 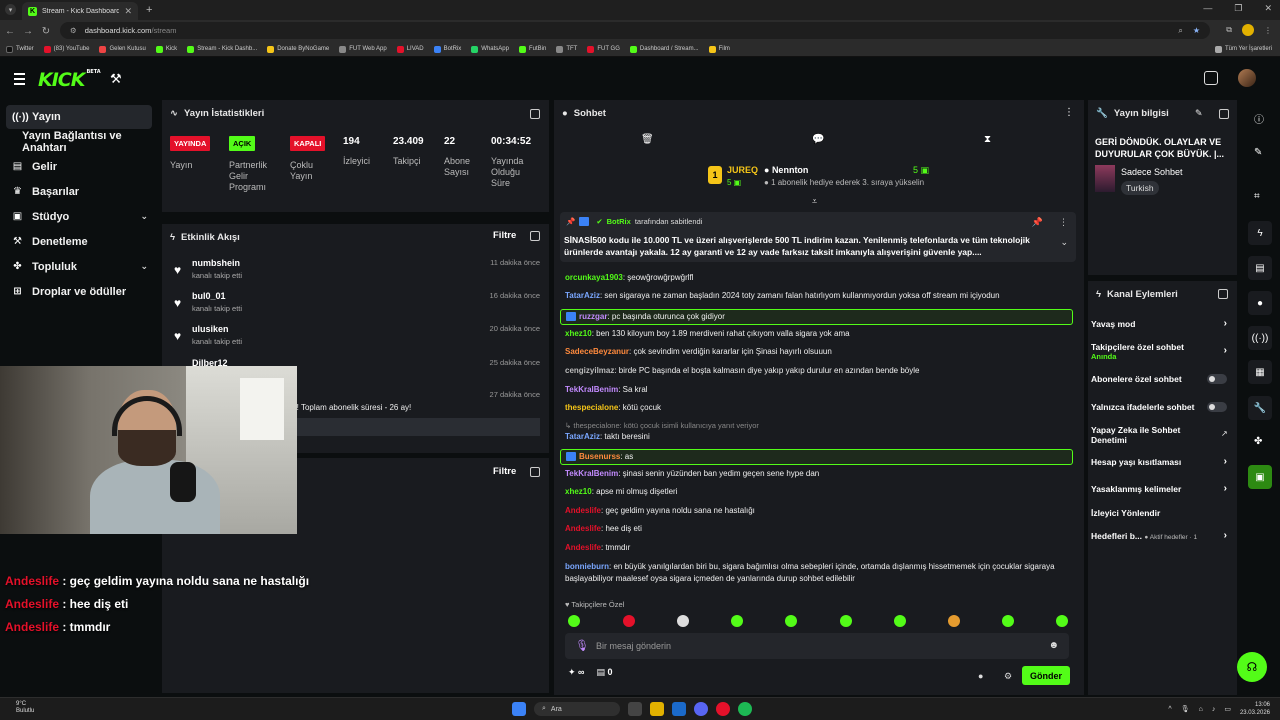 I want to click on forward-icon: →, so click(x=28, y=31).